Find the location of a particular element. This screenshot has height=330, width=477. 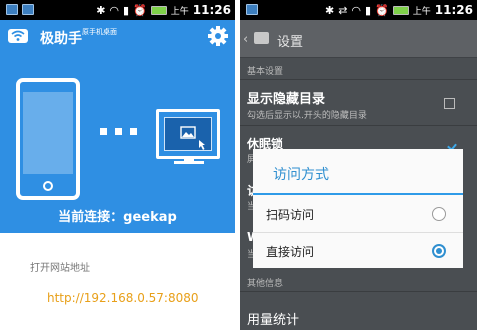

dialog-title-rule is located at coordinates (358, 194).